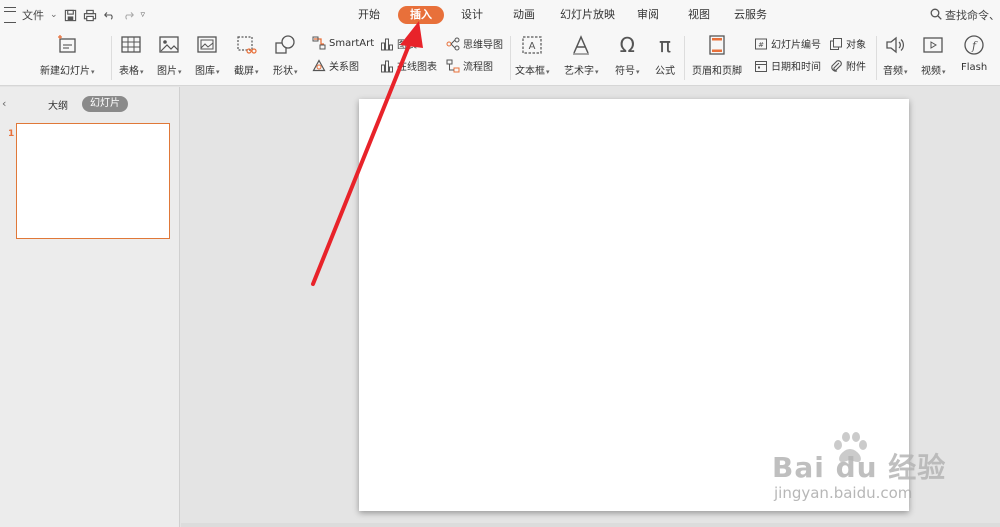 The width and height of the screenshot is (1000, 527). What do you see at coordinates (699, 15) in the screenshot?
I see `tab-view: 视图` at bounding box center [699, 15].